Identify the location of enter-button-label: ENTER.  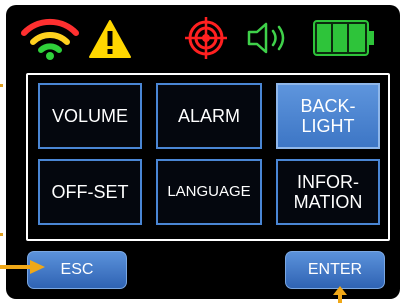
(335, 269).